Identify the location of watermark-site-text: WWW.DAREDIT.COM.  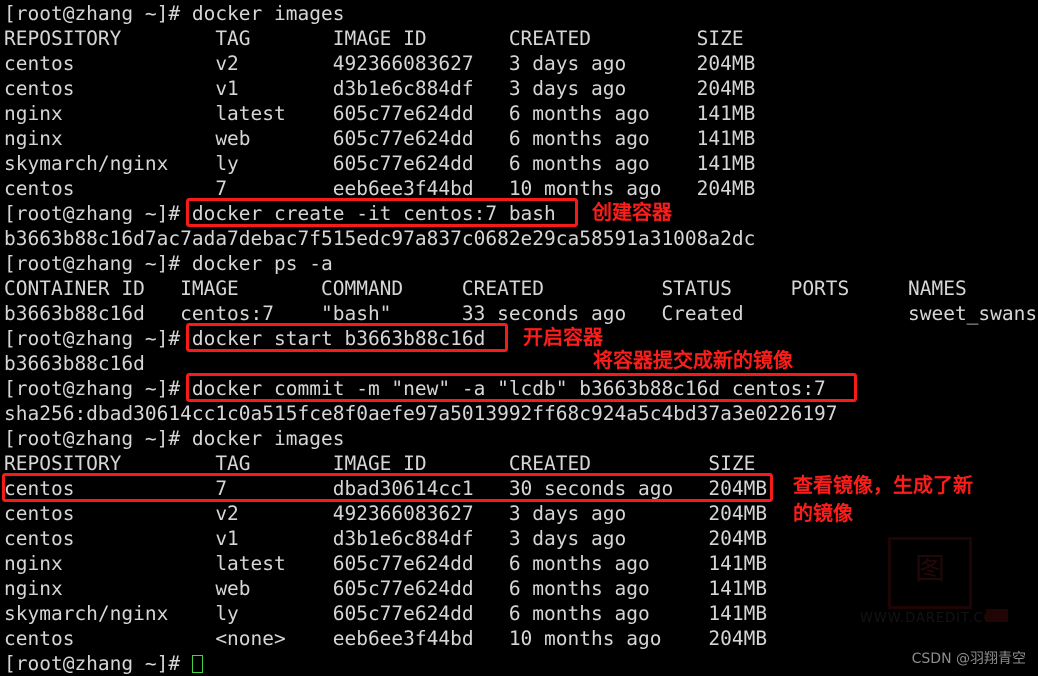
(934, 618).